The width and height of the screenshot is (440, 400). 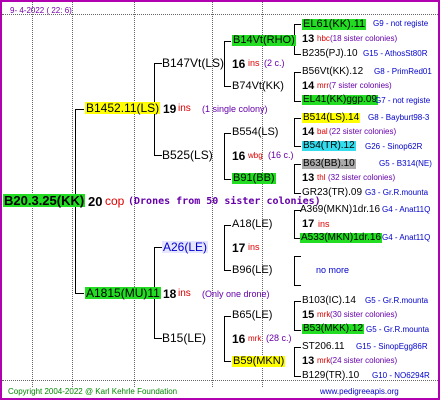 I want to click on dam-father: A26(LE), so click(x=185, y=247).